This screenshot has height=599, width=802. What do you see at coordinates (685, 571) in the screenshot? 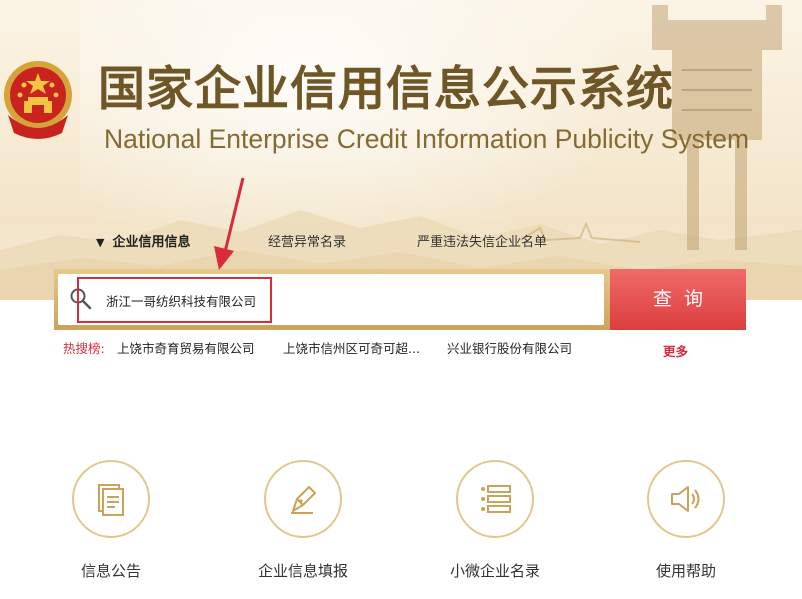
I see `service-label: 使用帮助` at bounding box center [685, 571].